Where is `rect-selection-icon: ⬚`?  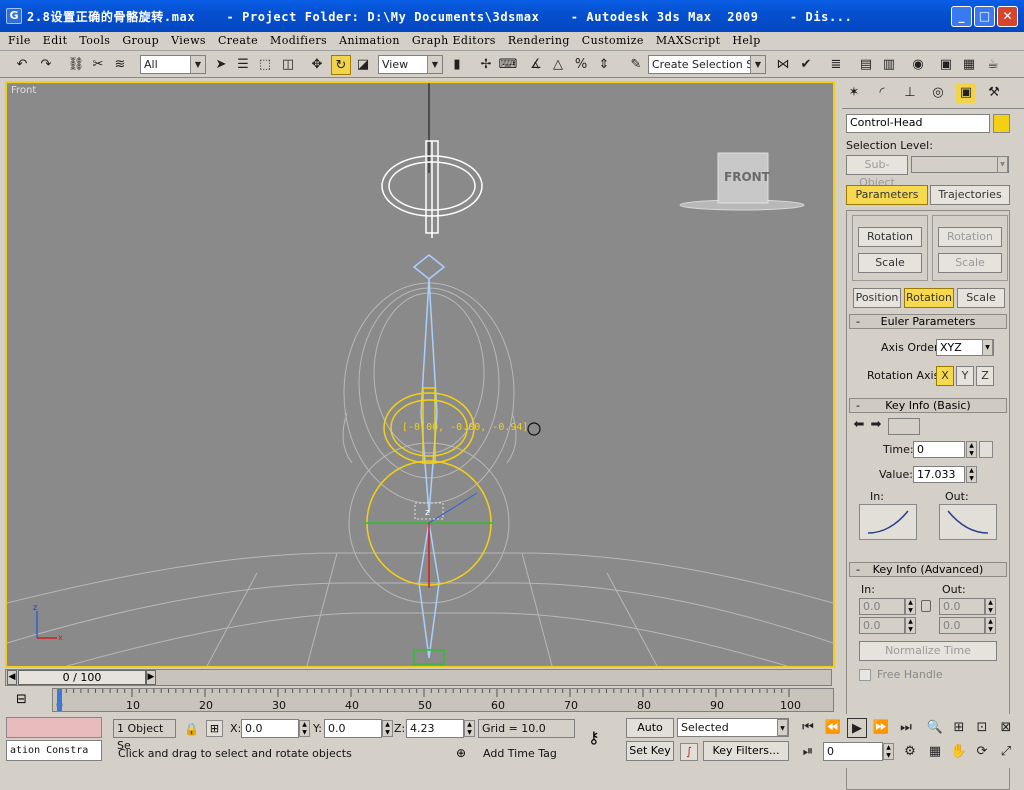 rect-selection-icon: ⬚ is located at coordinates (265, 65).